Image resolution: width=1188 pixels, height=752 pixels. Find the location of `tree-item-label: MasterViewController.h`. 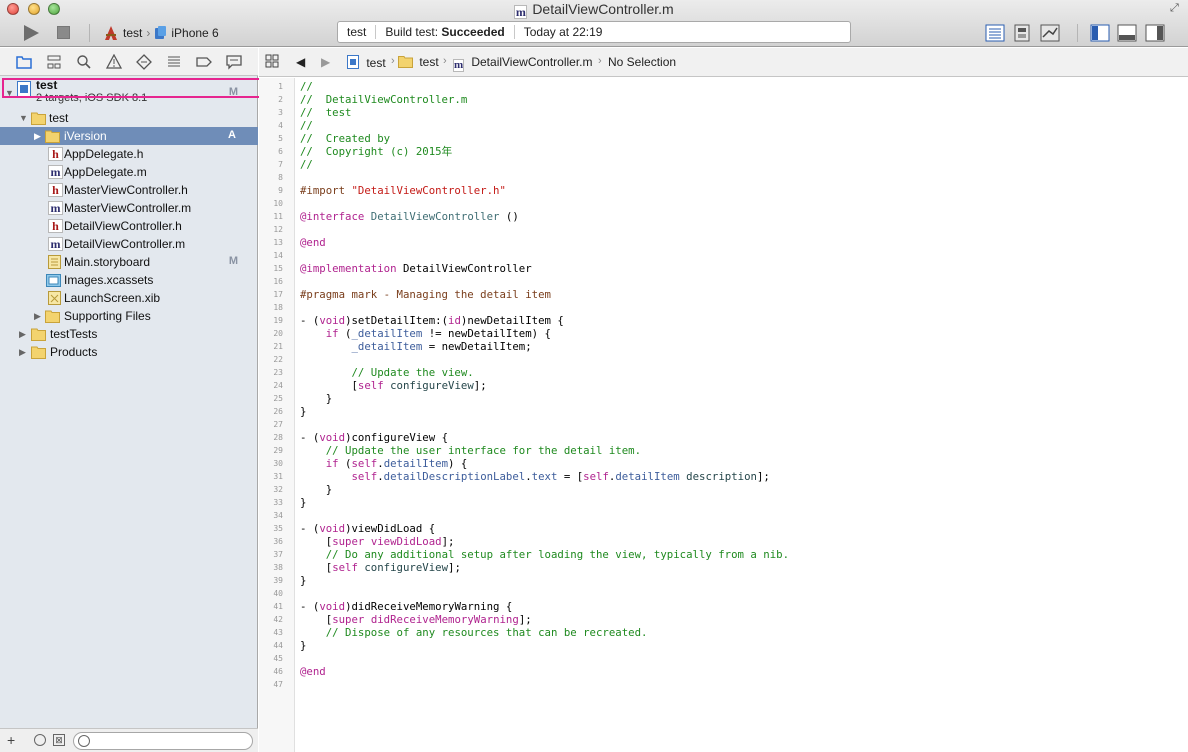

tree-item-label: MasterViewController.h is located at coordinates (126, 190).